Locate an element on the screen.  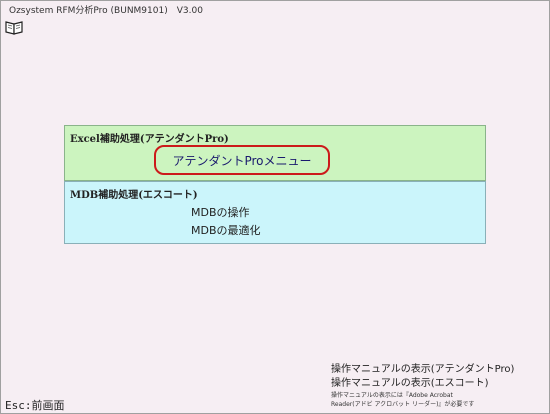
window-title: Ozsystem RFM分析Pro (BUNM9101) V3.00 is located at coordinates (106, 11).